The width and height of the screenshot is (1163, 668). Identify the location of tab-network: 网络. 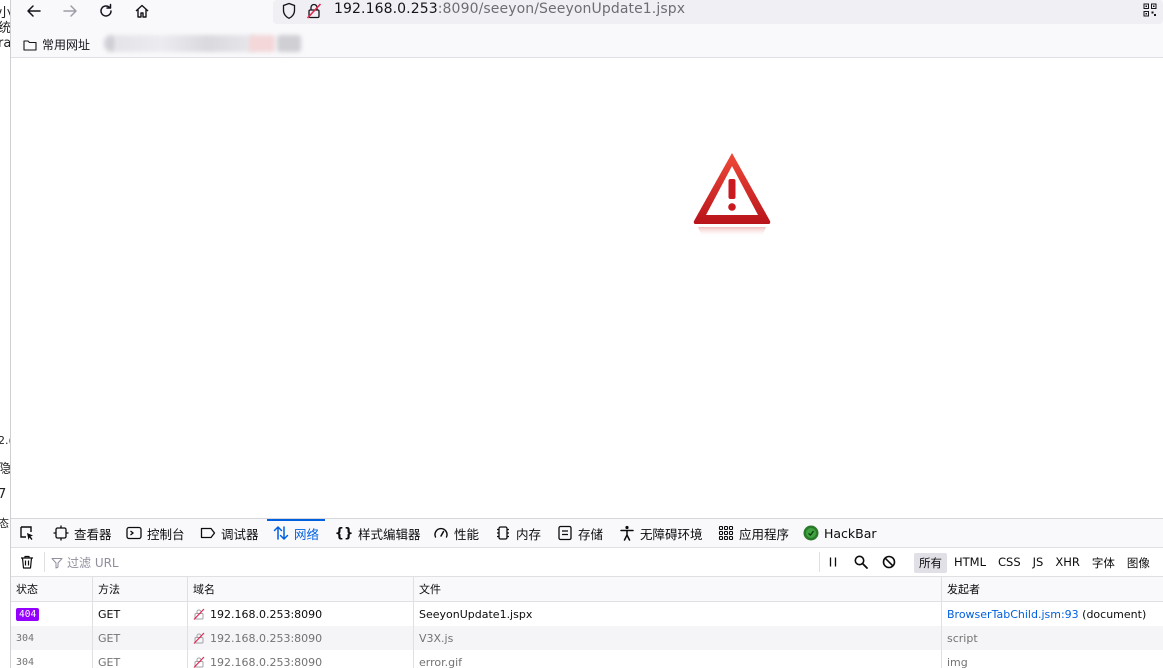
(296, 533).